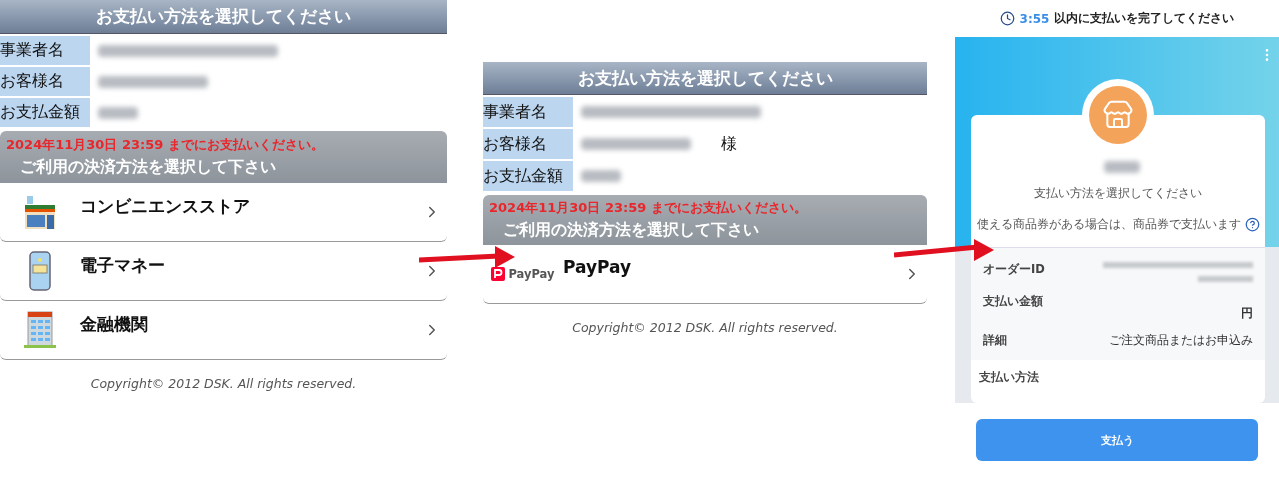 The width and height of the screenshot is (1279, 479). Describe the element at coordinates (114, 324) in the screenshot. I see `method-label: 金融機関` at that location.